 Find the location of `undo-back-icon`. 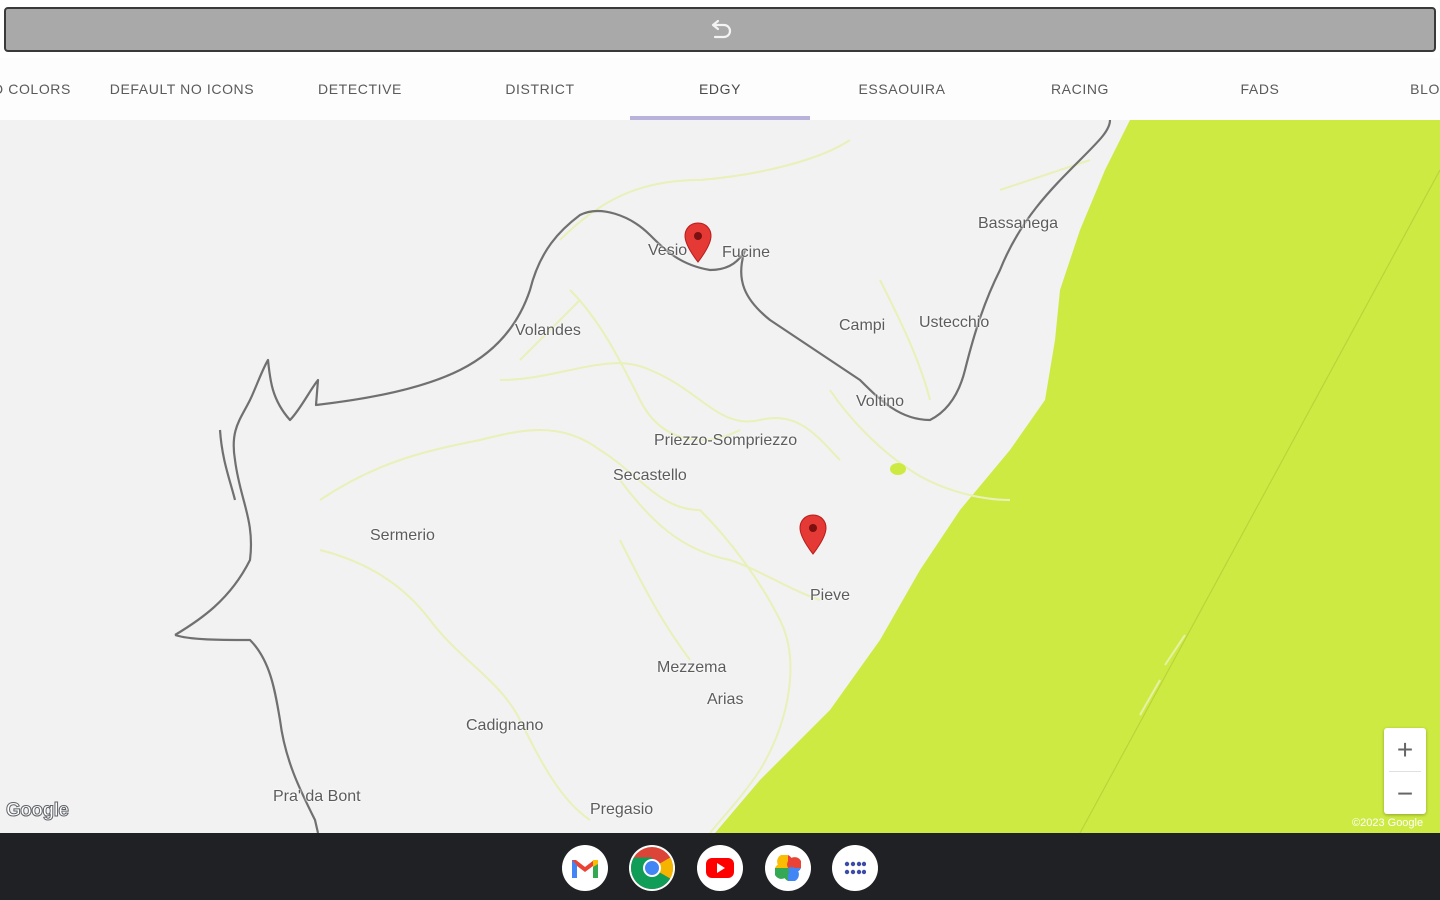

undo-back-icon is located at coordinates (721, 31).